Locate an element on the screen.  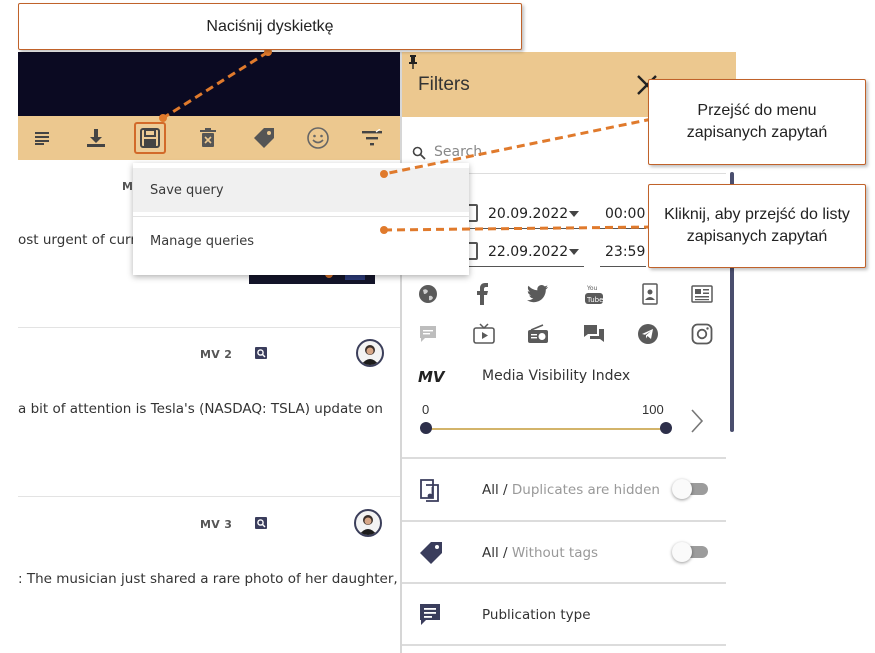
slider-min-label: 0 is located at coordinates (426, 409).